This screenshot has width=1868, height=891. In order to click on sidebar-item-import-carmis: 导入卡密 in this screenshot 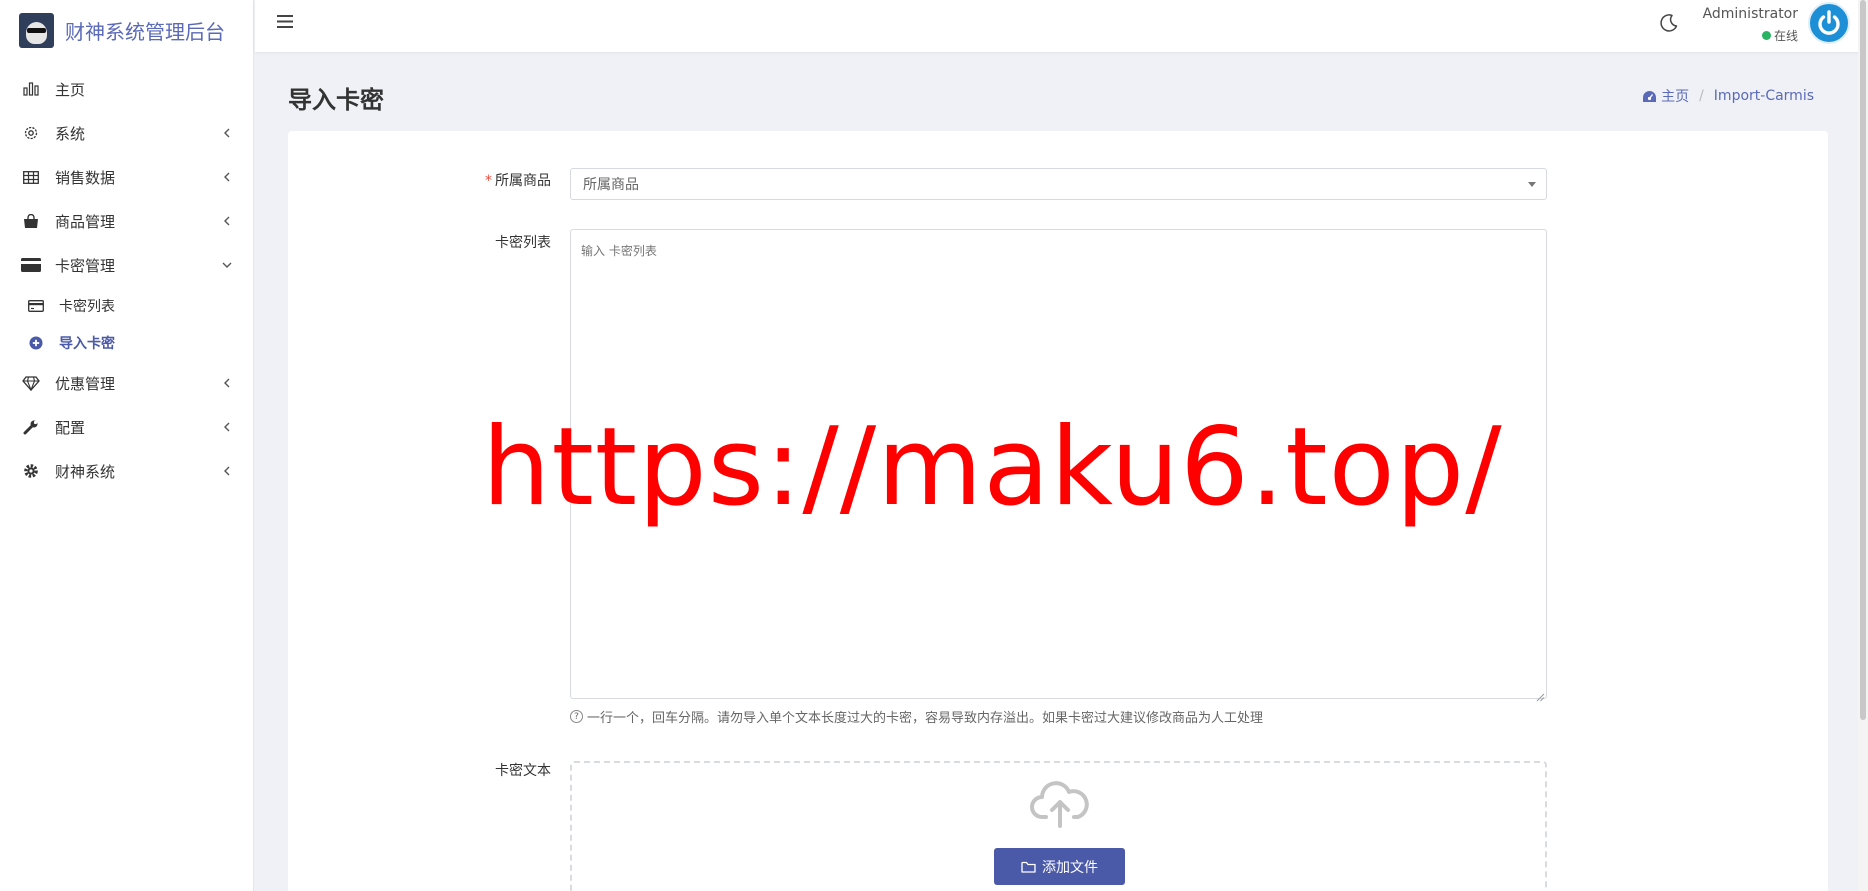, I will do `click(126, 342)`.